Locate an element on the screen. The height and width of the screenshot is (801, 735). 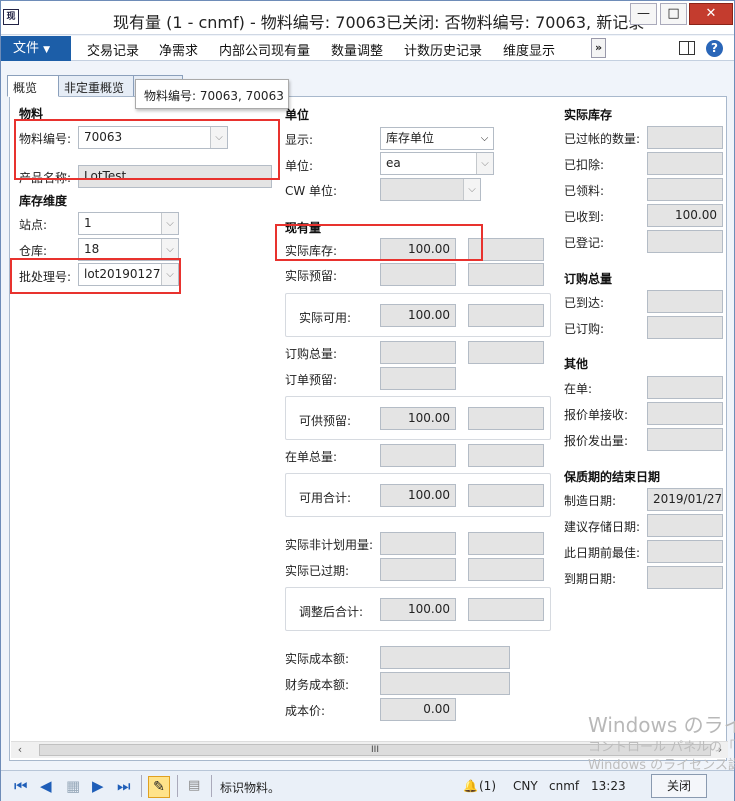
status-separator is located at coordinates (177, 786).